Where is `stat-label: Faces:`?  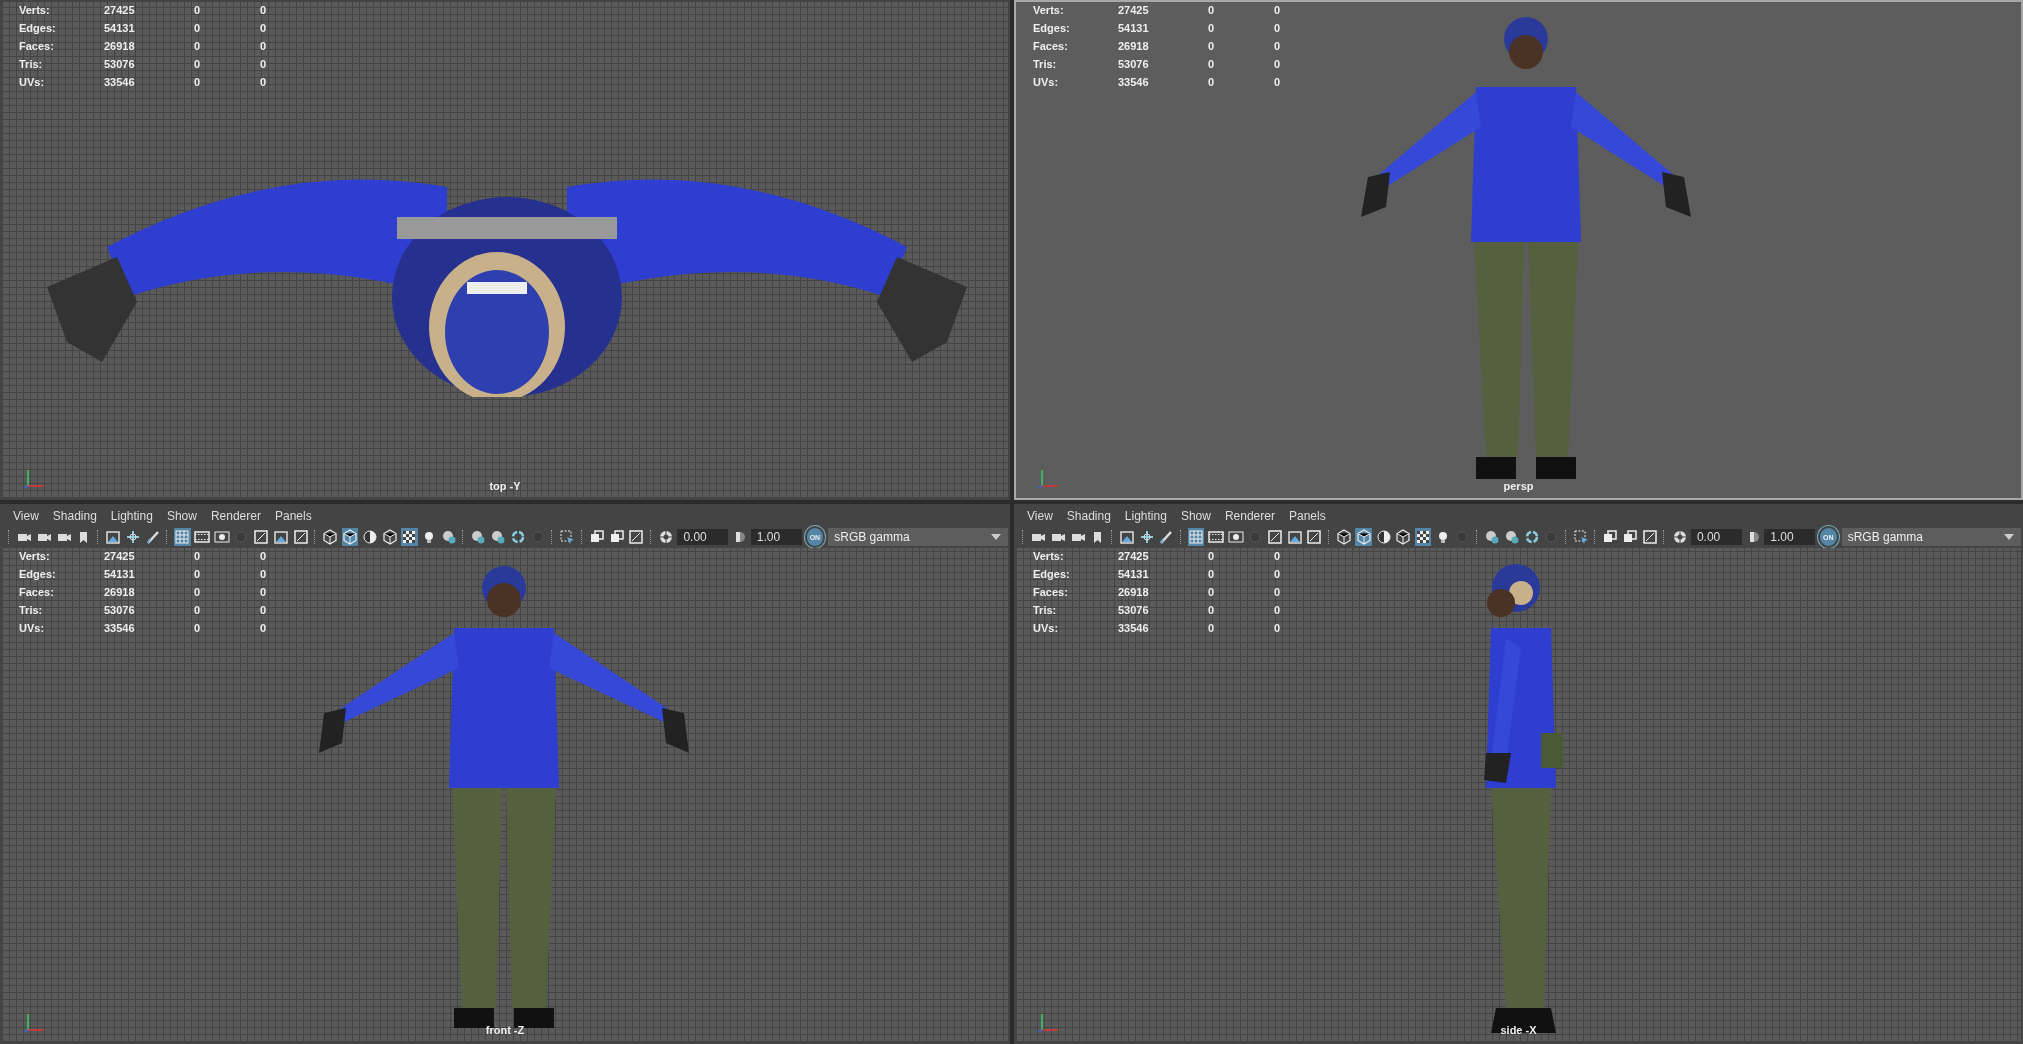 stat-label: Faces: is located at coordinates (1051, 46).